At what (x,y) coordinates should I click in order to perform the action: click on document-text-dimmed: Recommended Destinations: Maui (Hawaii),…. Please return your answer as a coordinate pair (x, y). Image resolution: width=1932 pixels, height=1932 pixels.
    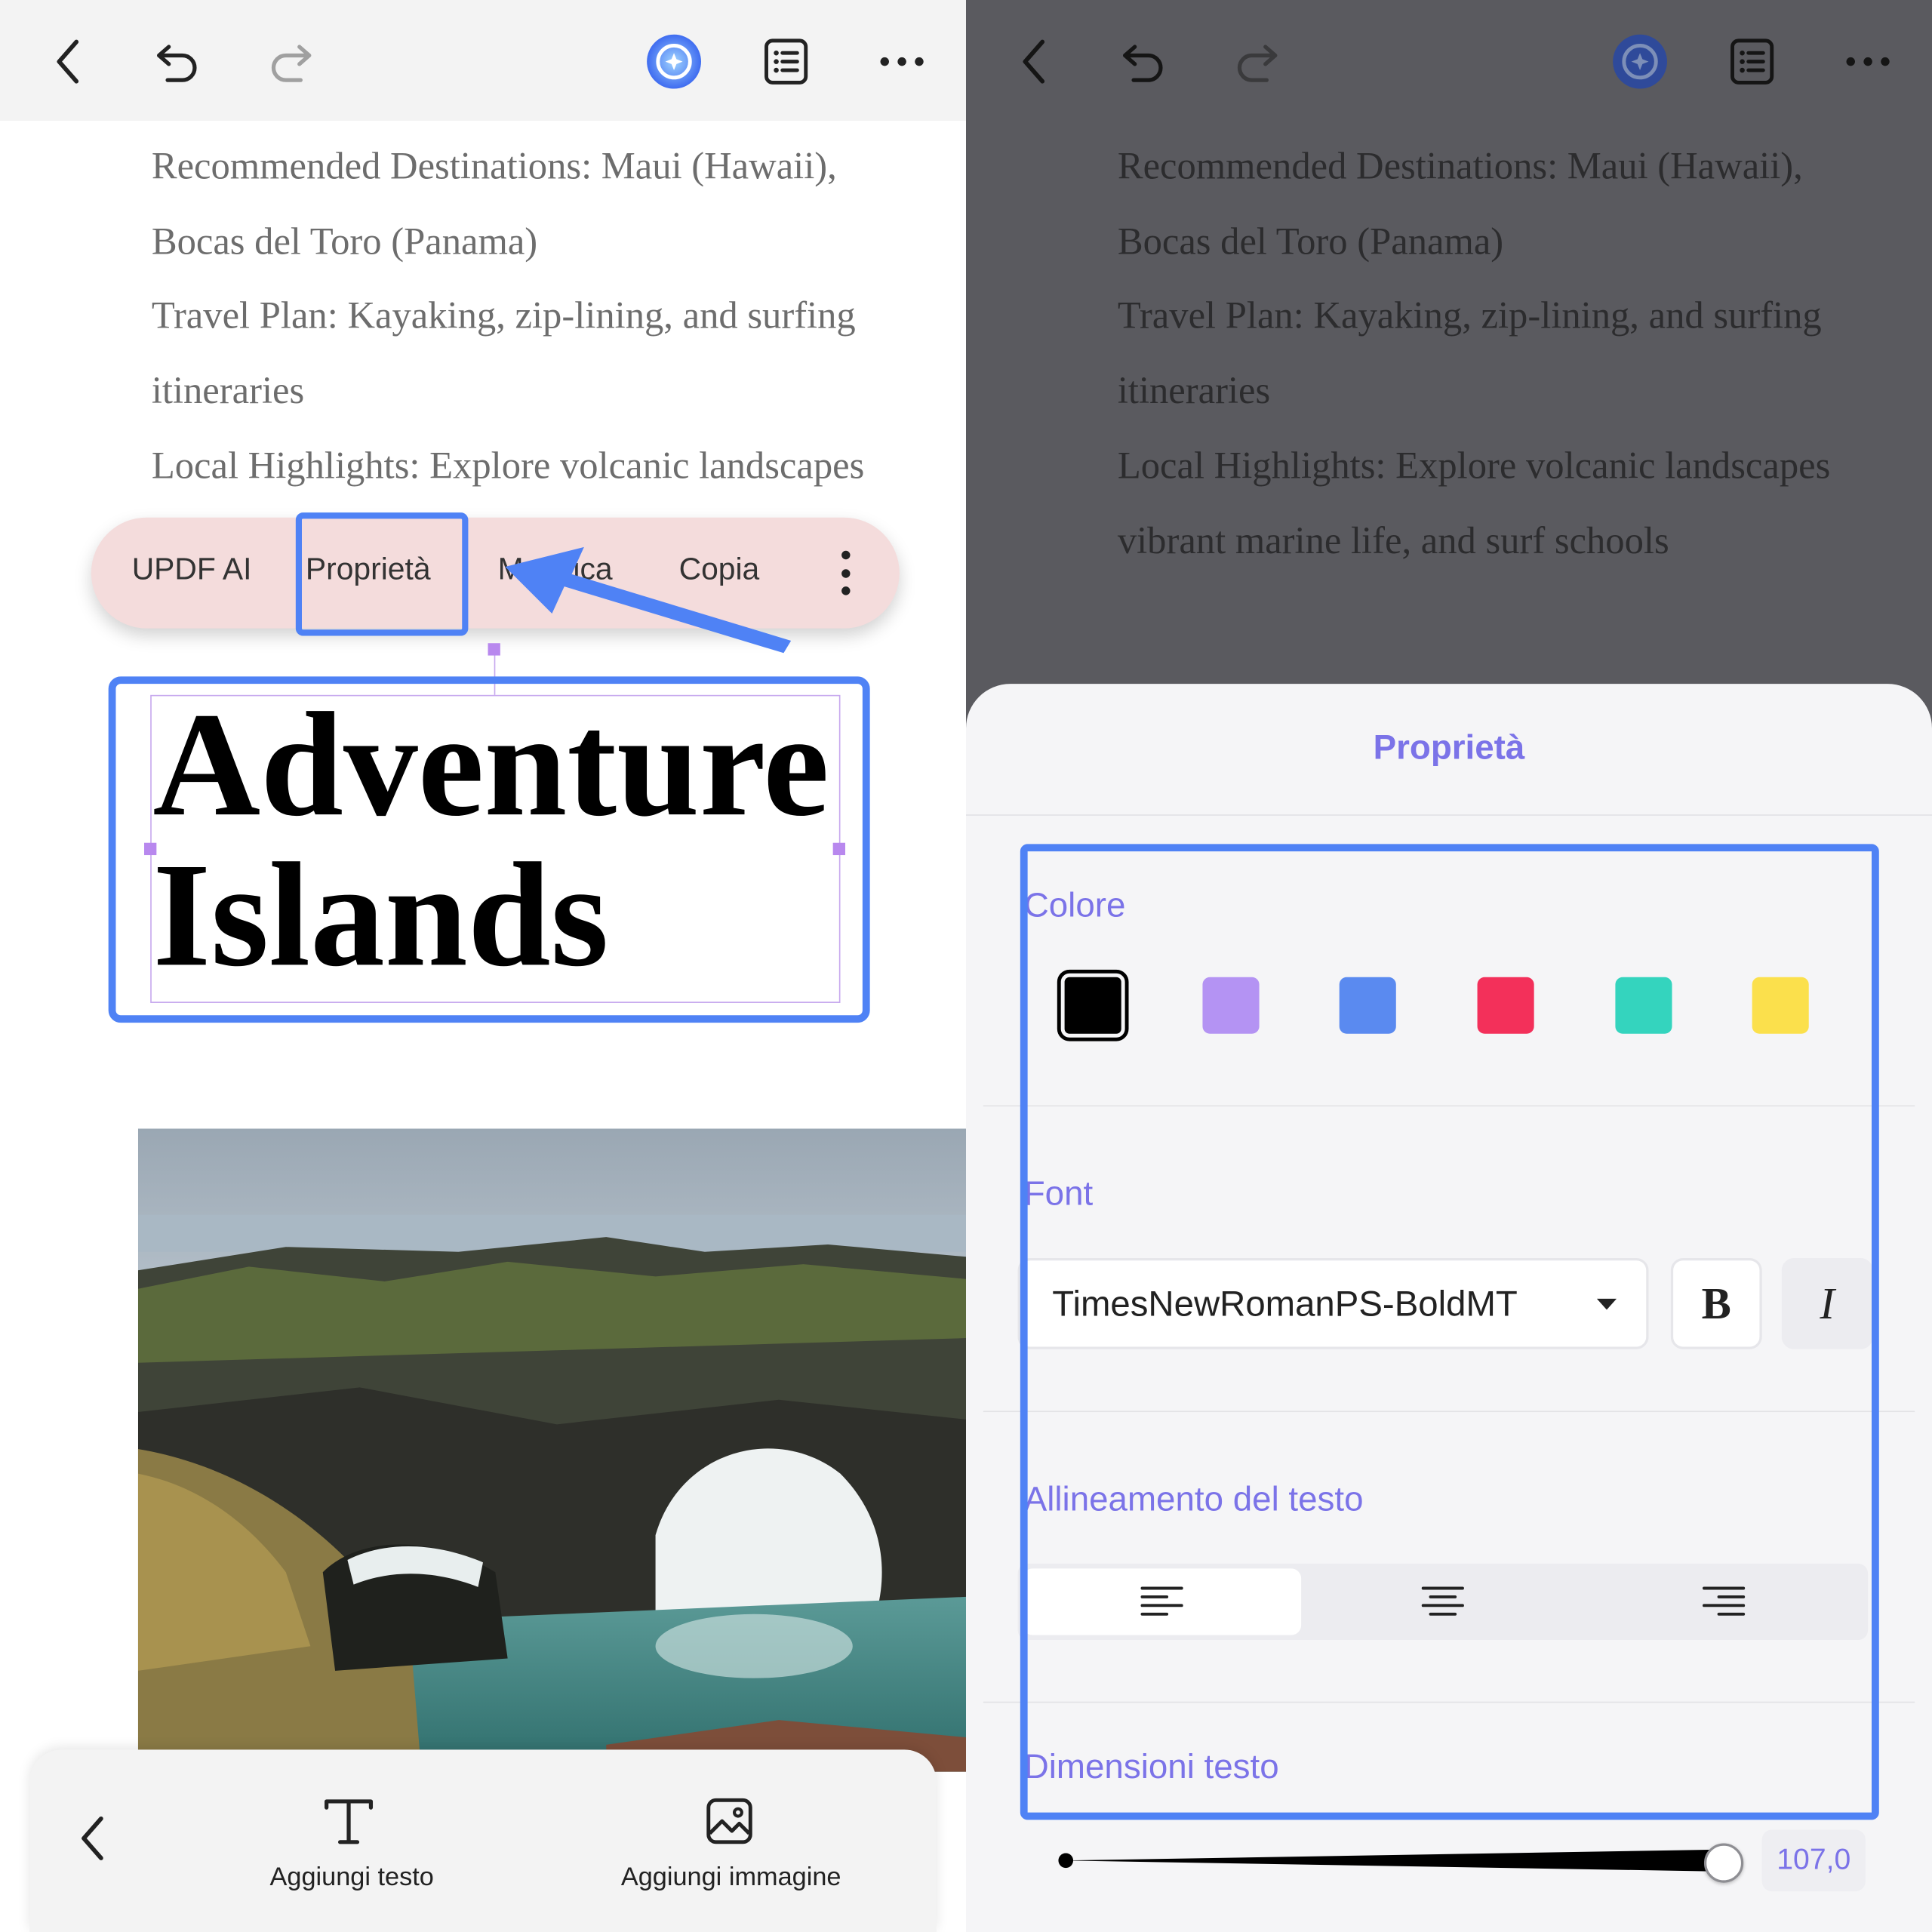
    Looking at the image, I should click on (1525, 353).